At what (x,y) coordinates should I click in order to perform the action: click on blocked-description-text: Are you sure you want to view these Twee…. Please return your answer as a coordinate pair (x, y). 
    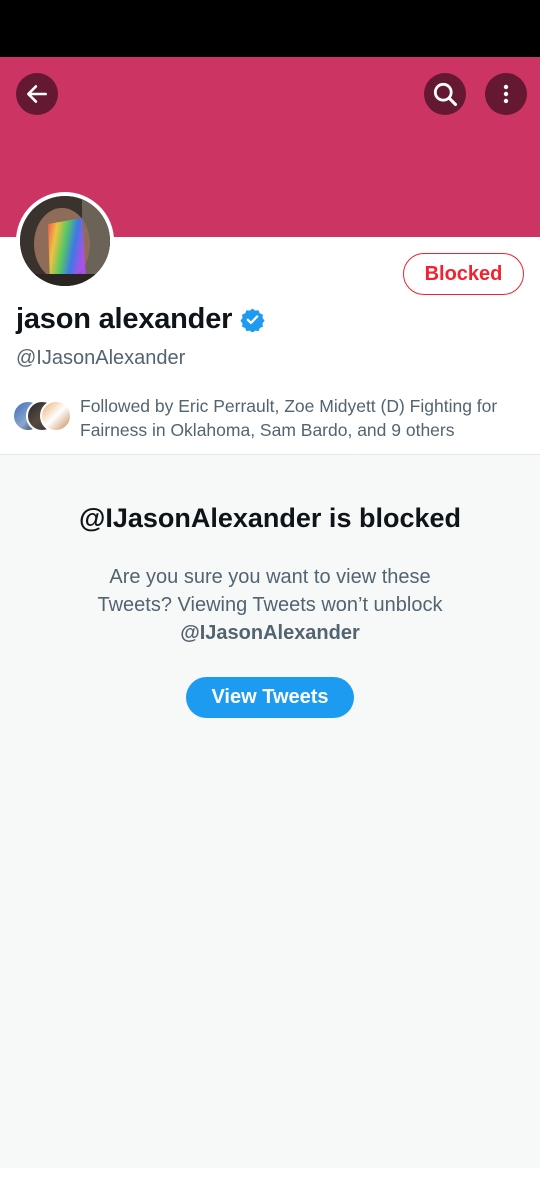
    Looking at the image, I should click on (270, 591).